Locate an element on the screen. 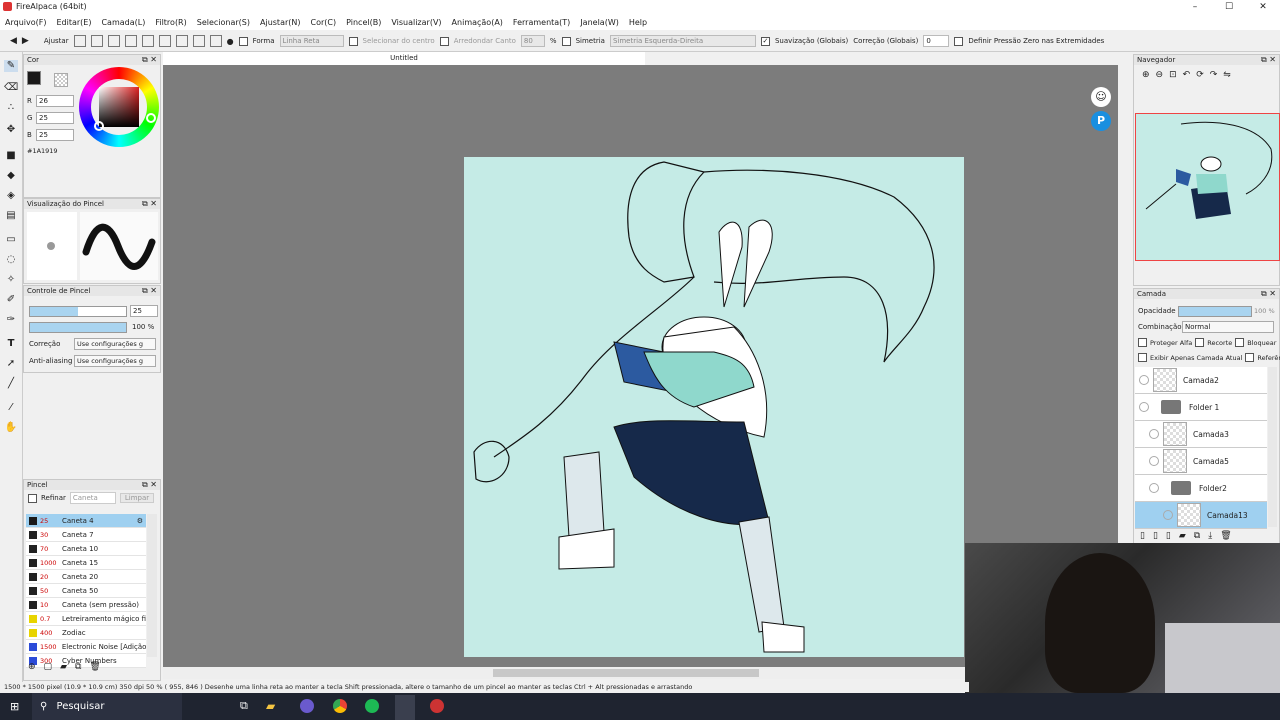 This screenshot has height=720, width=1280. sub-color-swatch is located at coordinates (61, 80).